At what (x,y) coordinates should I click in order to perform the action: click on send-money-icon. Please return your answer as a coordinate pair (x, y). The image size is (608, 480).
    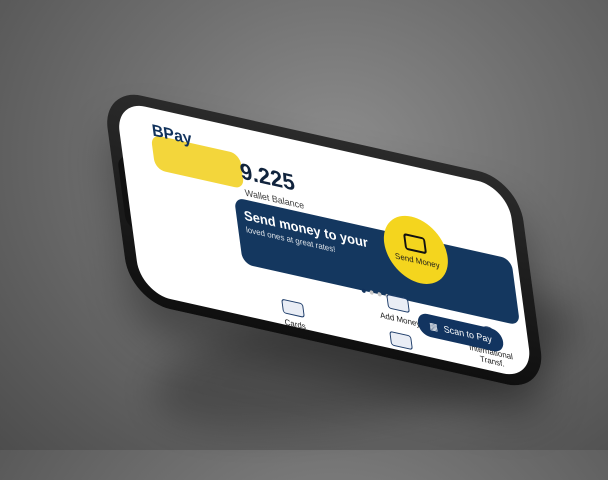
    Looking at the image, I should click on (414, 243).